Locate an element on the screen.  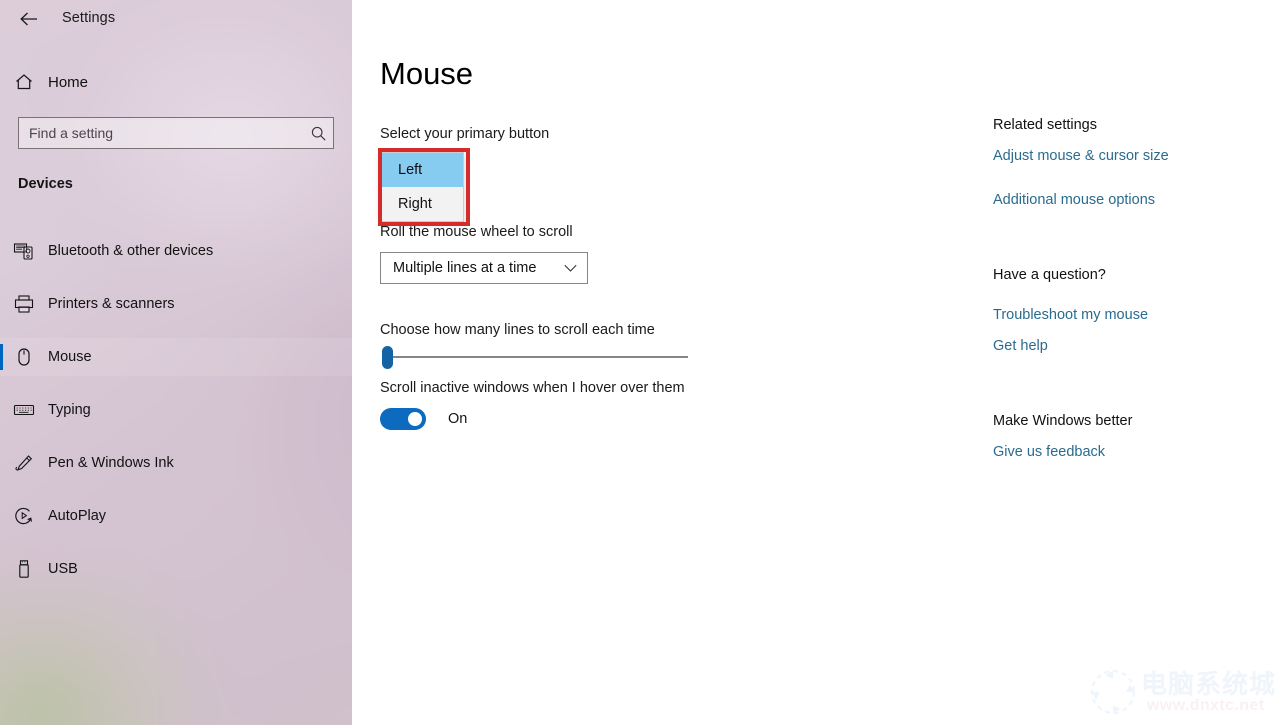
have-question-heading: Have a question? is located at coordinates (1049, 275).